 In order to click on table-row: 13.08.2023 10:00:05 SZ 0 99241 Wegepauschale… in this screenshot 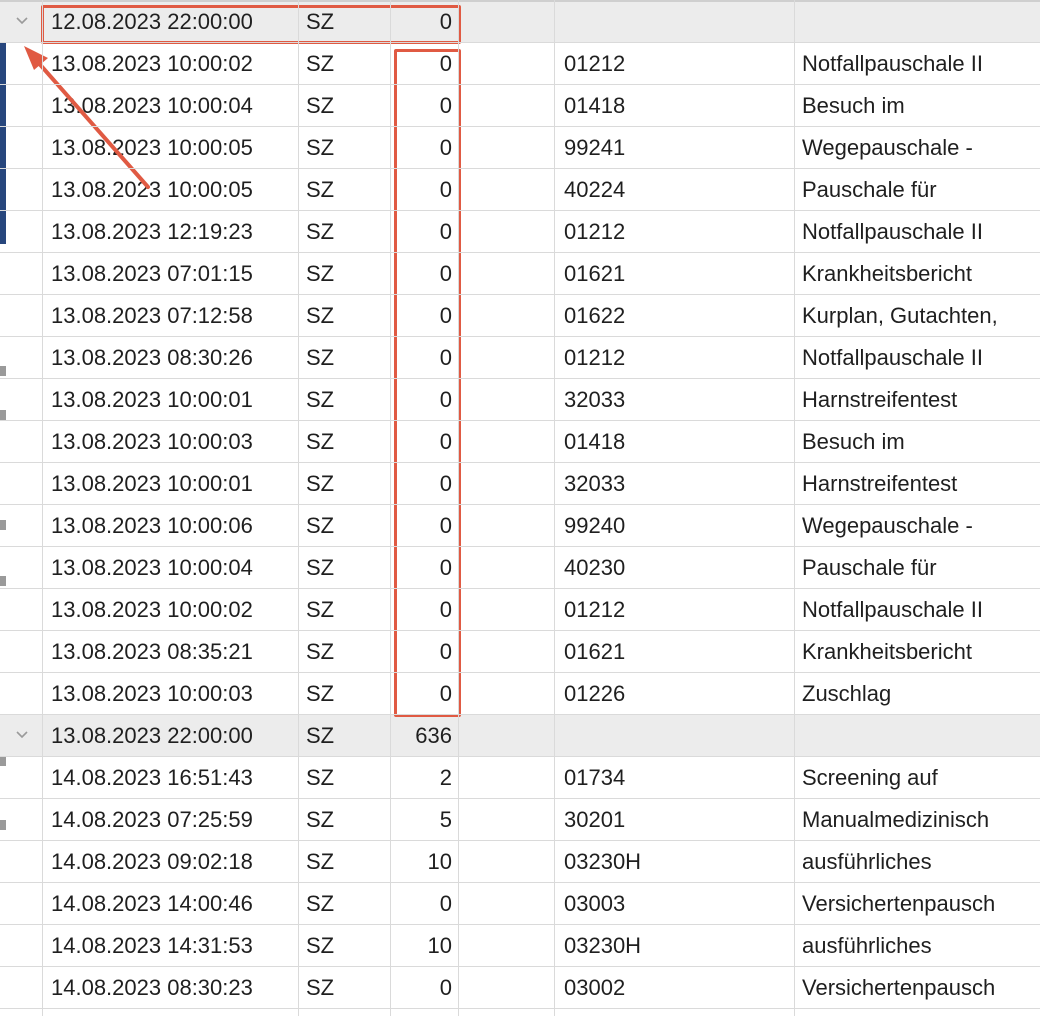, I will do `click(520, 147)`.